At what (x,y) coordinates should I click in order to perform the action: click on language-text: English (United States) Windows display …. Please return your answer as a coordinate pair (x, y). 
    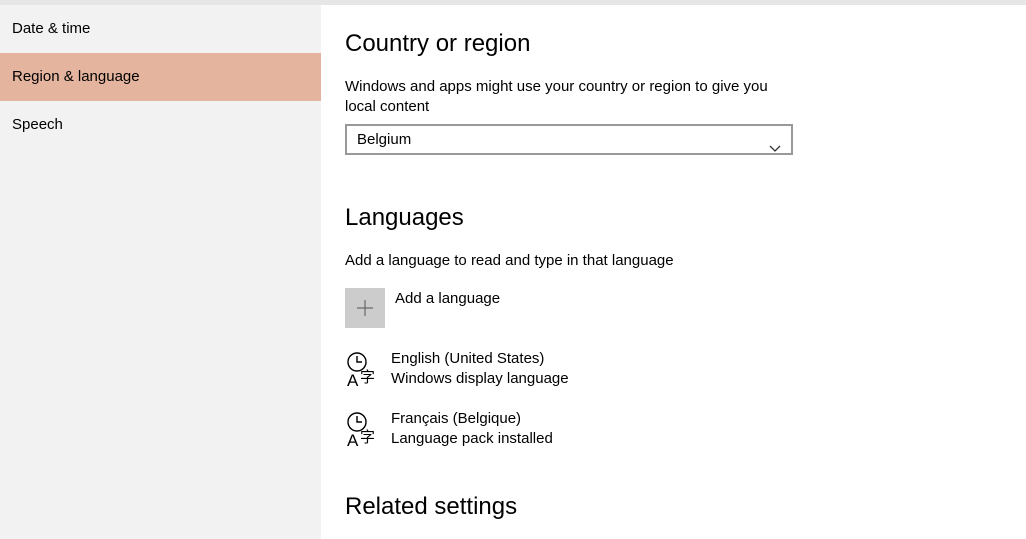
    Looking at the image, I should click on (480, 369).